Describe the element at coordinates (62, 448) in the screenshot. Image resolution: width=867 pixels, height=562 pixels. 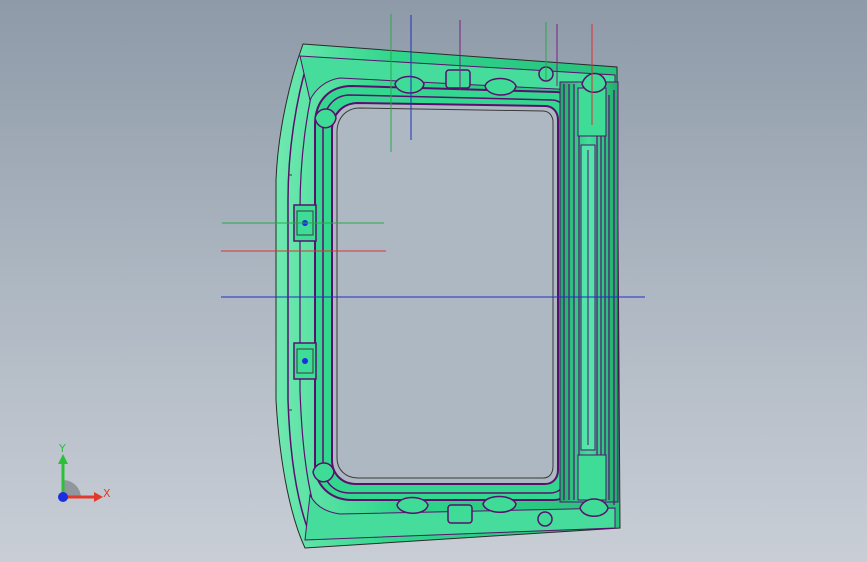
I see `triad-y-label: Y` at that location.